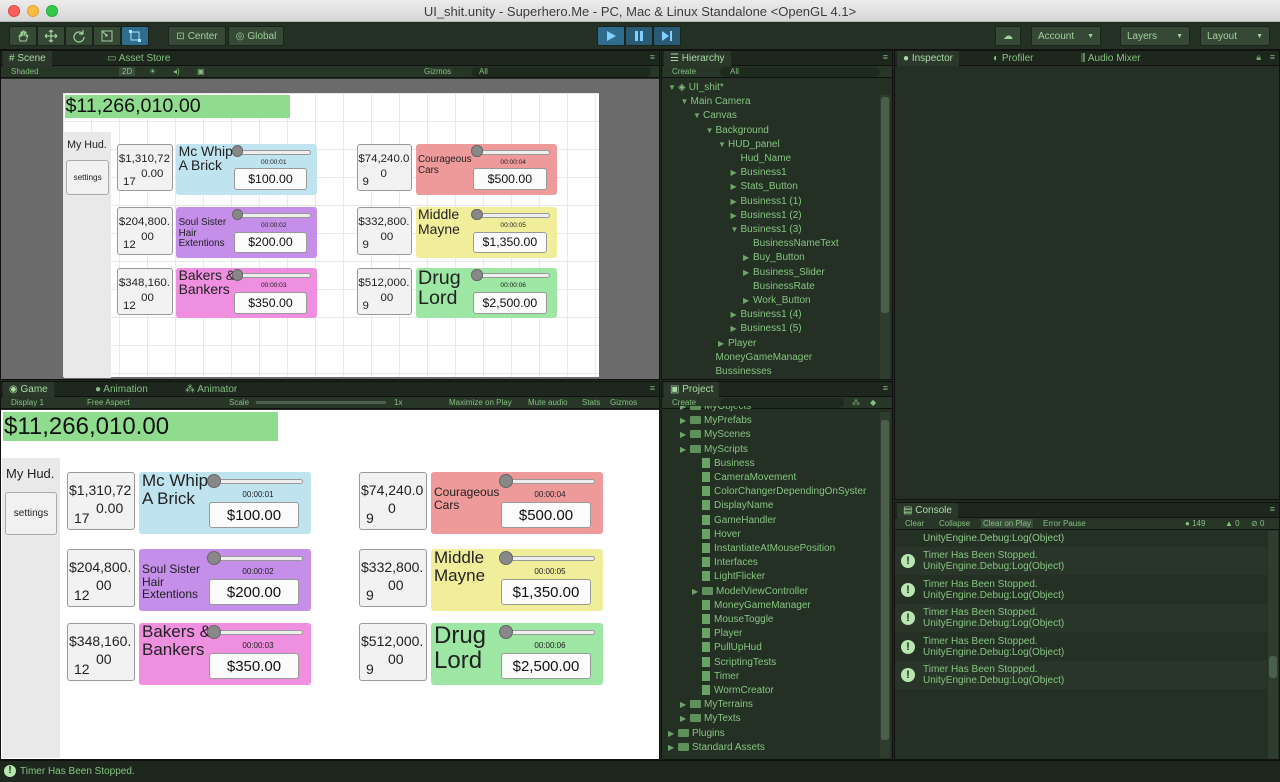 The height and width of the screenshot is (782, 1280). Describe the element at coordinates (107, 36) in the screenshot. I see `scale-tool-button` at that location.